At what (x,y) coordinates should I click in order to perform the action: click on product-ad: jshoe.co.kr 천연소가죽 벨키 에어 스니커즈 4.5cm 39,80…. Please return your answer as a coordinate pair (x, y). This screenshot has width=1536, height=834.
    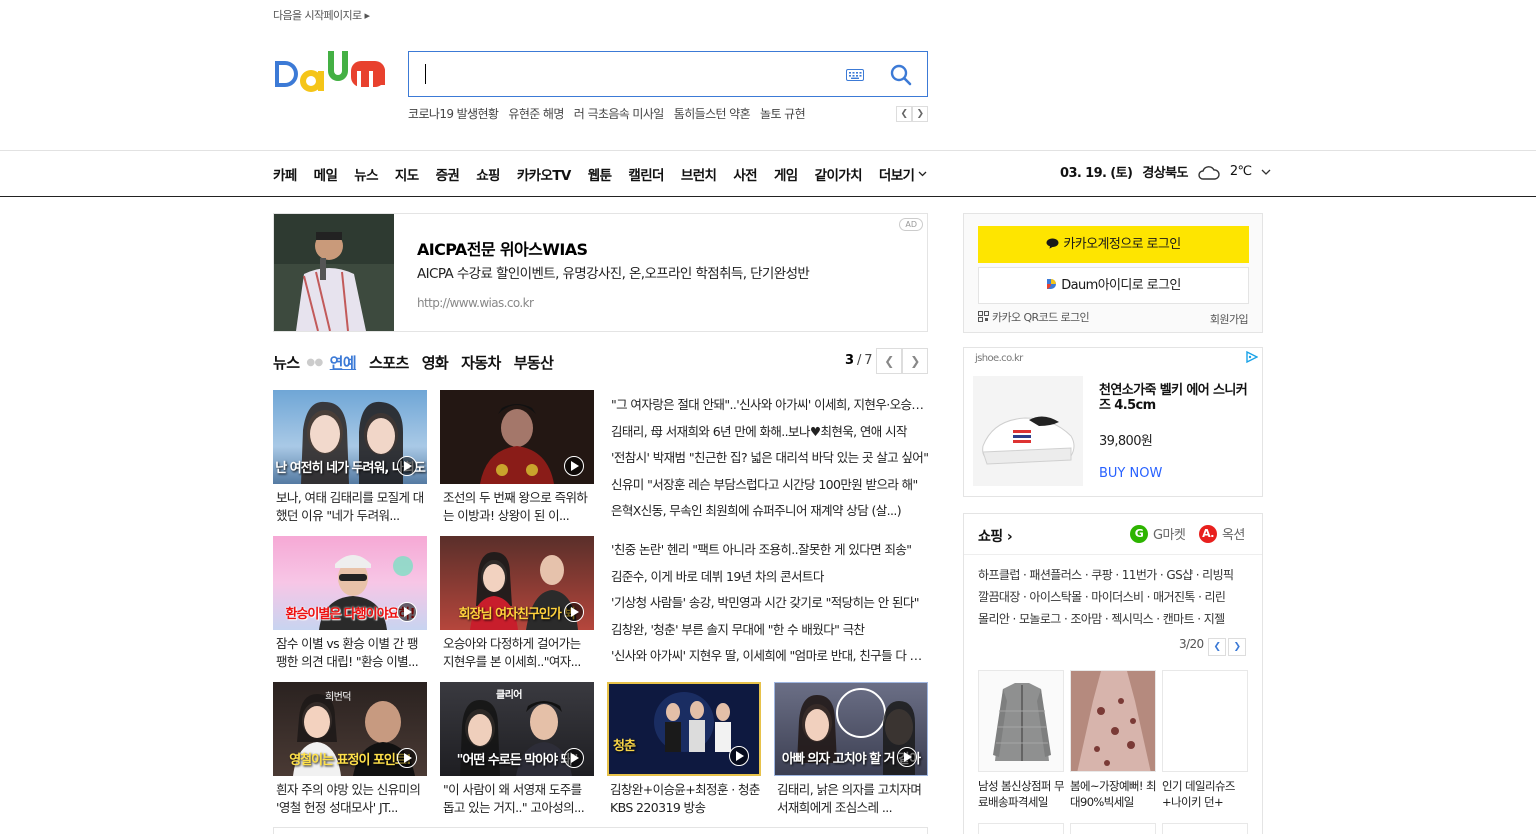
    Looking at the image, I should click on (1113, 422).